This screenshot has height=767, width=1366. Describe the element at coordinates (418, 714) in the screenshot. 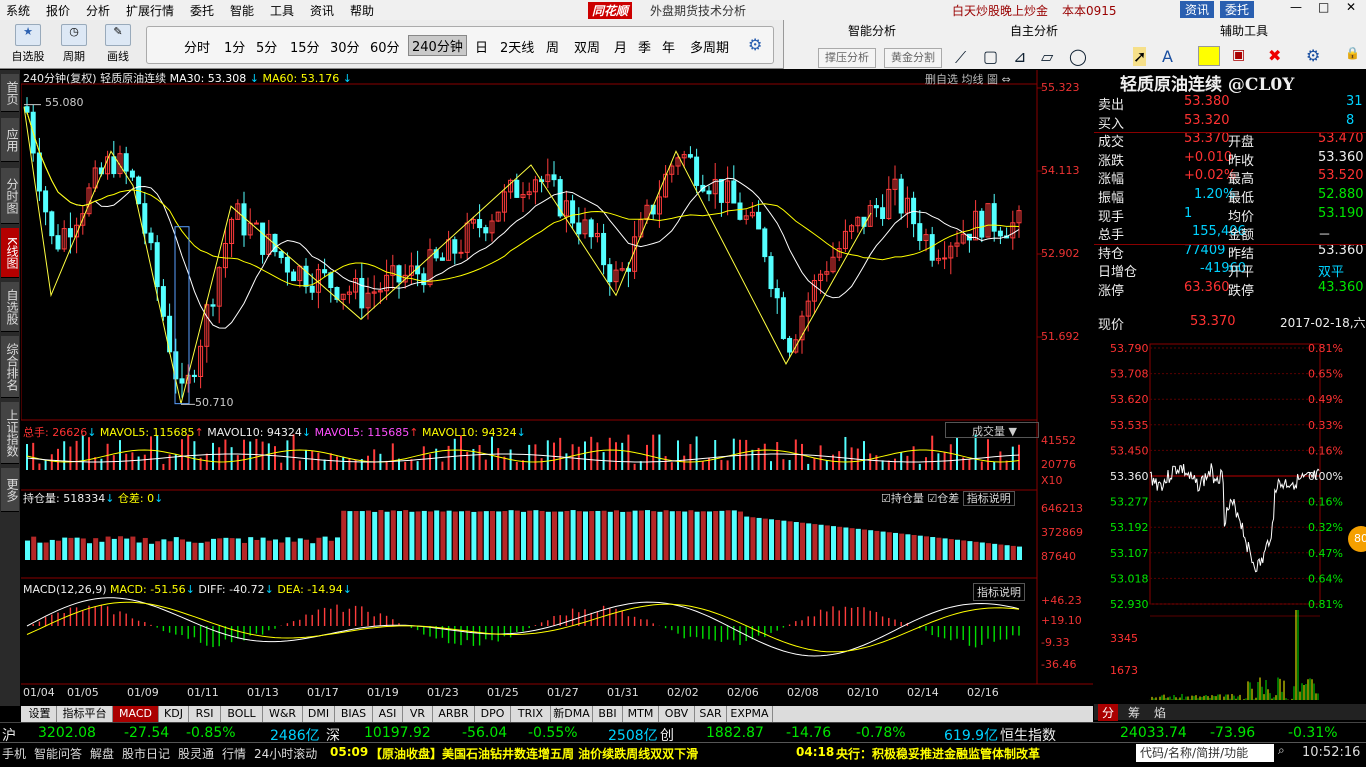

I see `indicator-tab-vr: VR` at that location.